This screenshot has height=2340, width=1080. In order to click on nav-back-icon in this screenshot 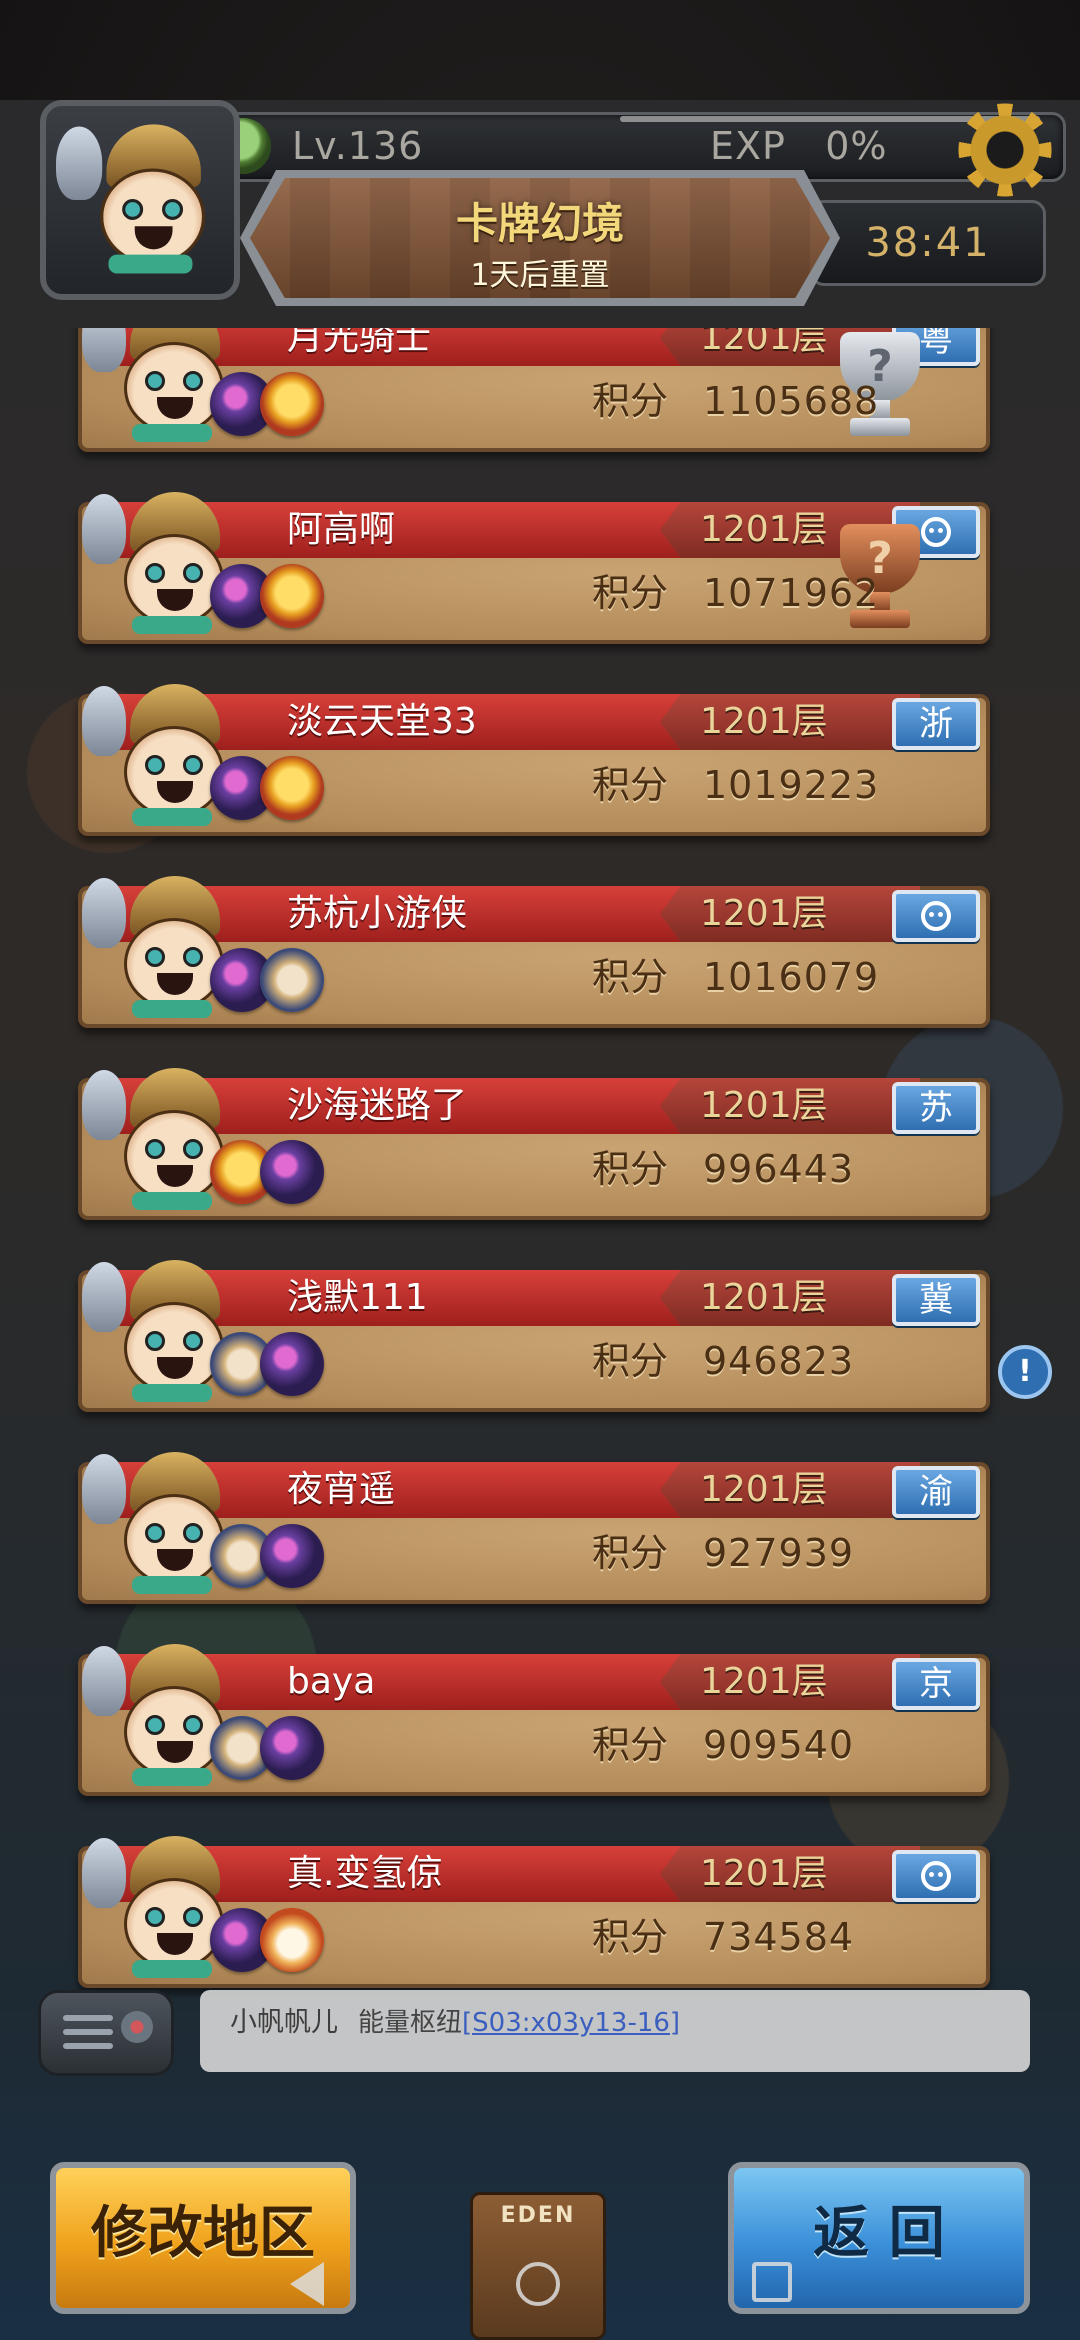, I will do `click(307, 2284)`.